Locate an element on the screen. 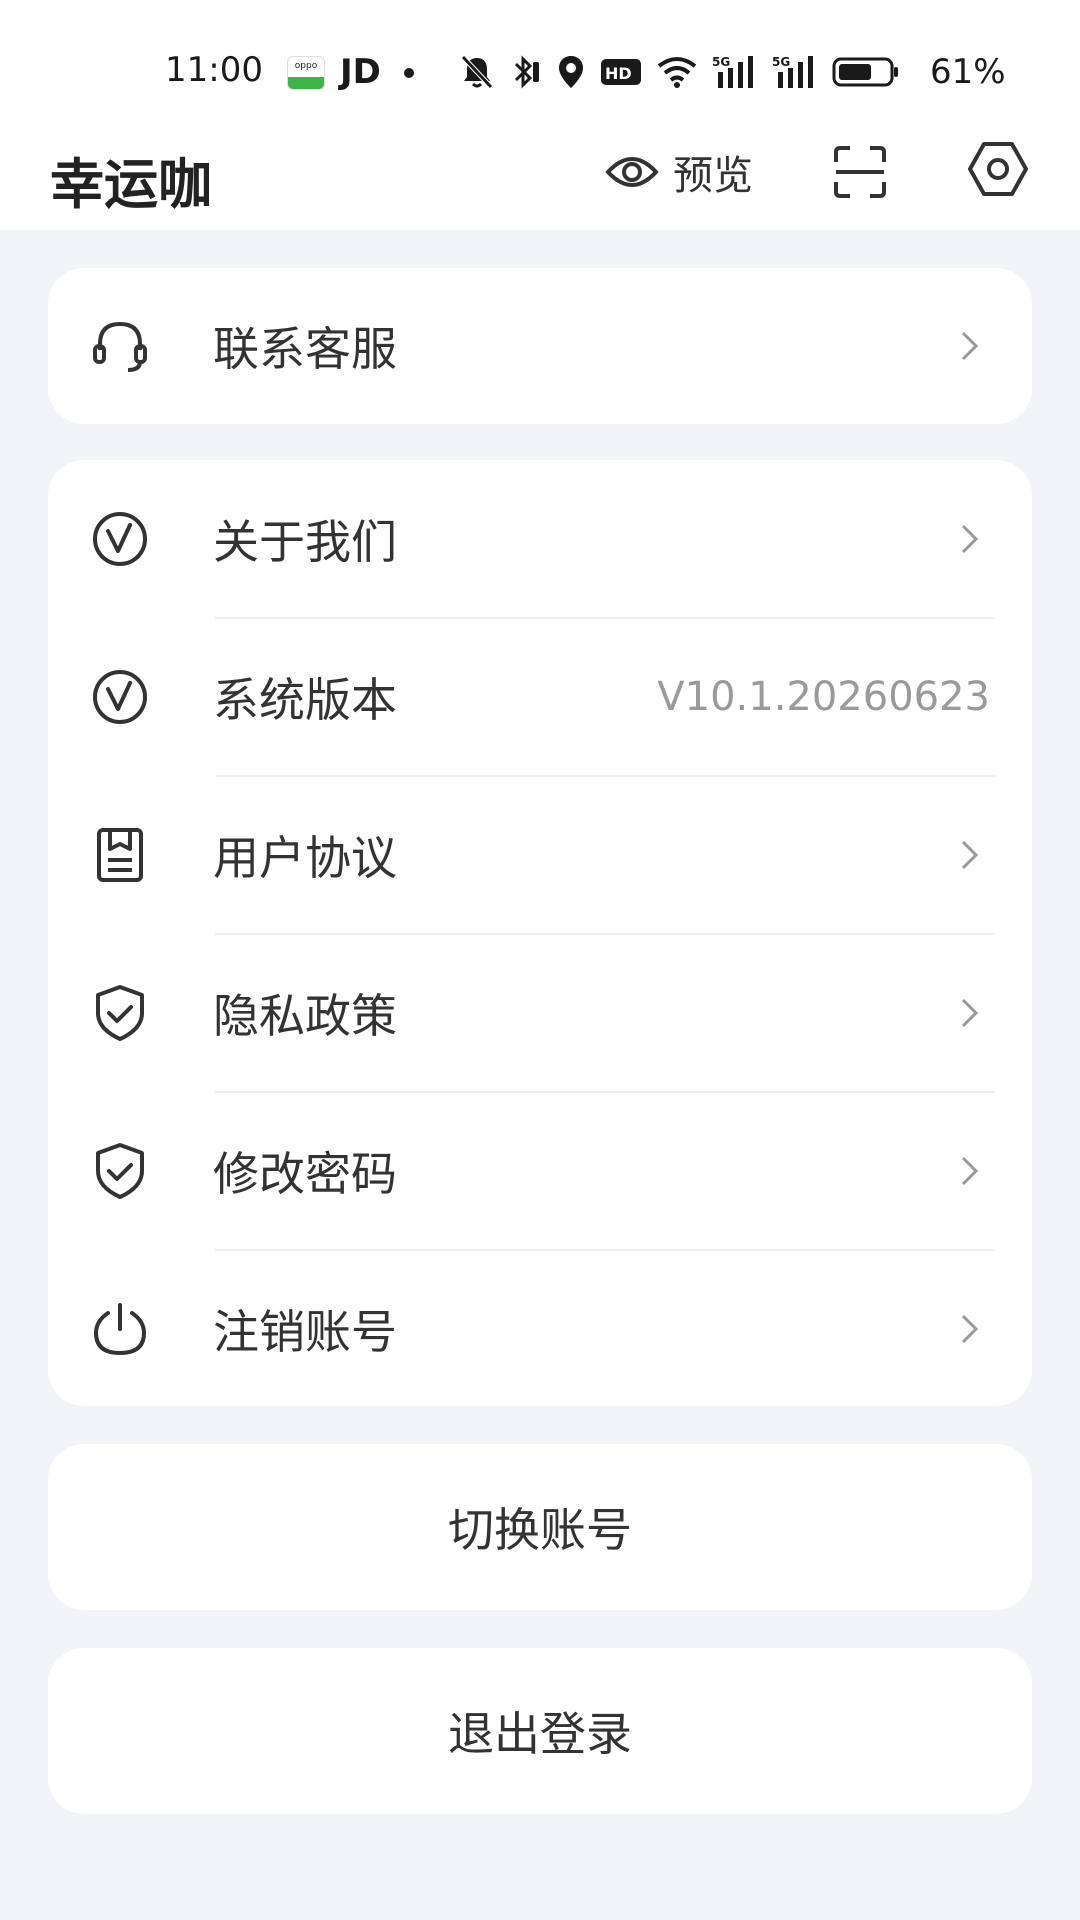 This screenshot has height=1920, width=1080. page-title: 幸运咖 is located at coordinates (131, 184).